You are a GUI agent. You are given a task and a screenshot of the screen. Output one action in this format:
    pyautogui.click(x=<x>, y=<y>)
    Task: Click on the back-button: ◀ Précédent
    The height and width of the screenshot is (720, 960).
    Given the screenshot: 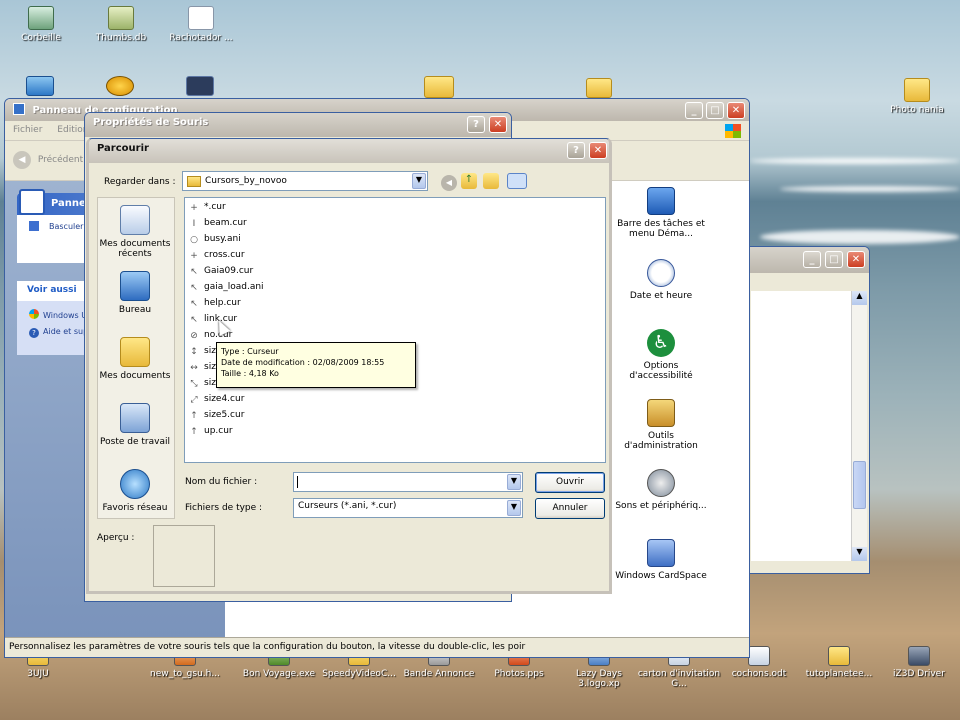 What is the action you would take?
    pyautogui.click(x=48, y=160)
    